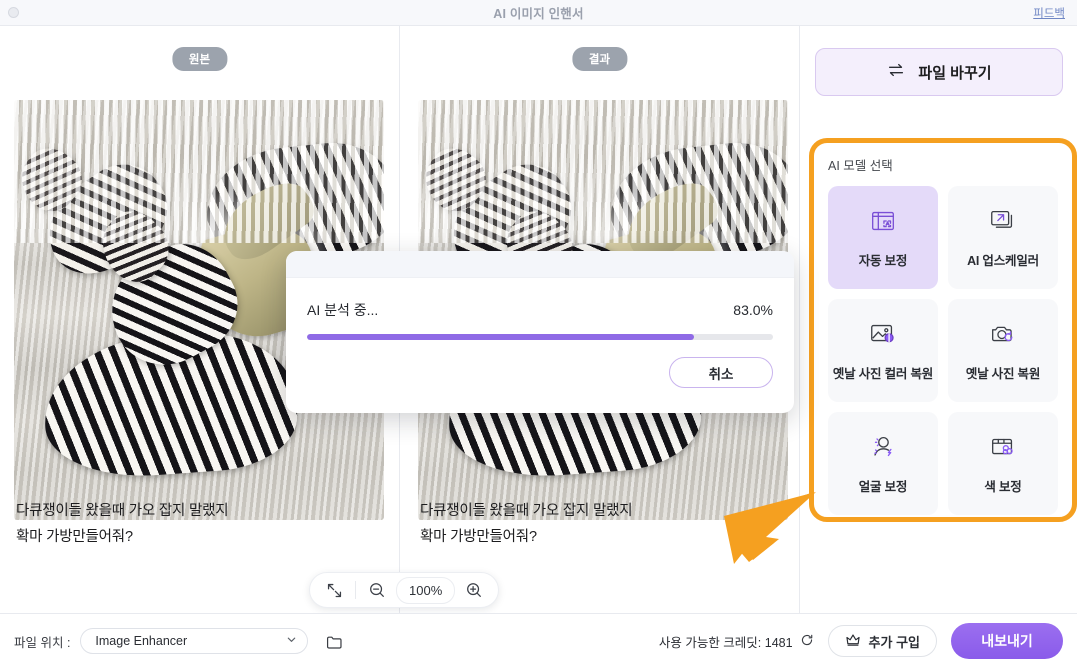  What do you see at coordinates (538, 640) in the screenshot?
I see `bottom-bar: 파일 위치 : Image Enhancer 사용 가능한 크레딧: 1481` at bounding box center [538, 640].